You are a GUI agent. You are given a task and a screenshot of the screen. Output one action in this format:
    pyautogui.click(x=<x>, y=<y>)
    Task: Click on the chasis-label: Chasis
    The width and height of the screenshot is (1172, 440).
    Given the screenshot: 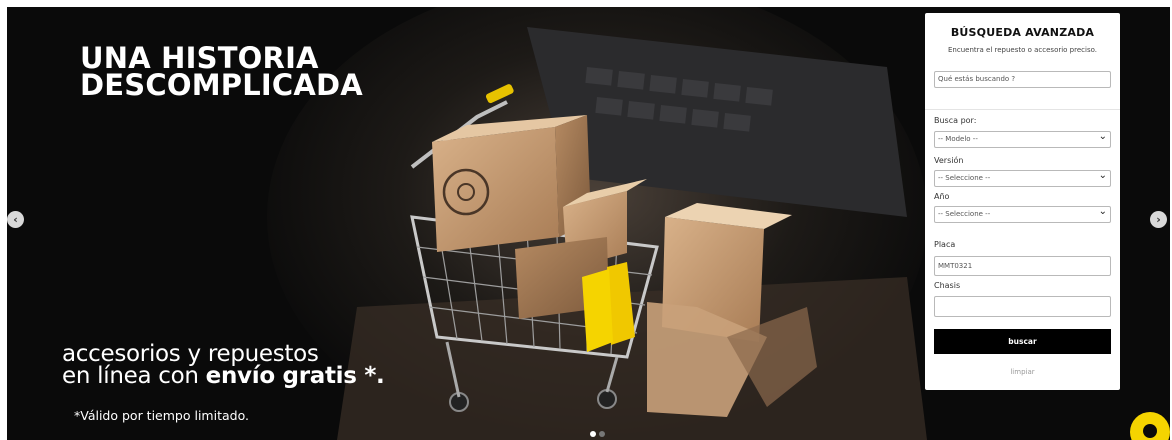 What is the action you would take?
    pyautogui.click(x=947, y=285)
    